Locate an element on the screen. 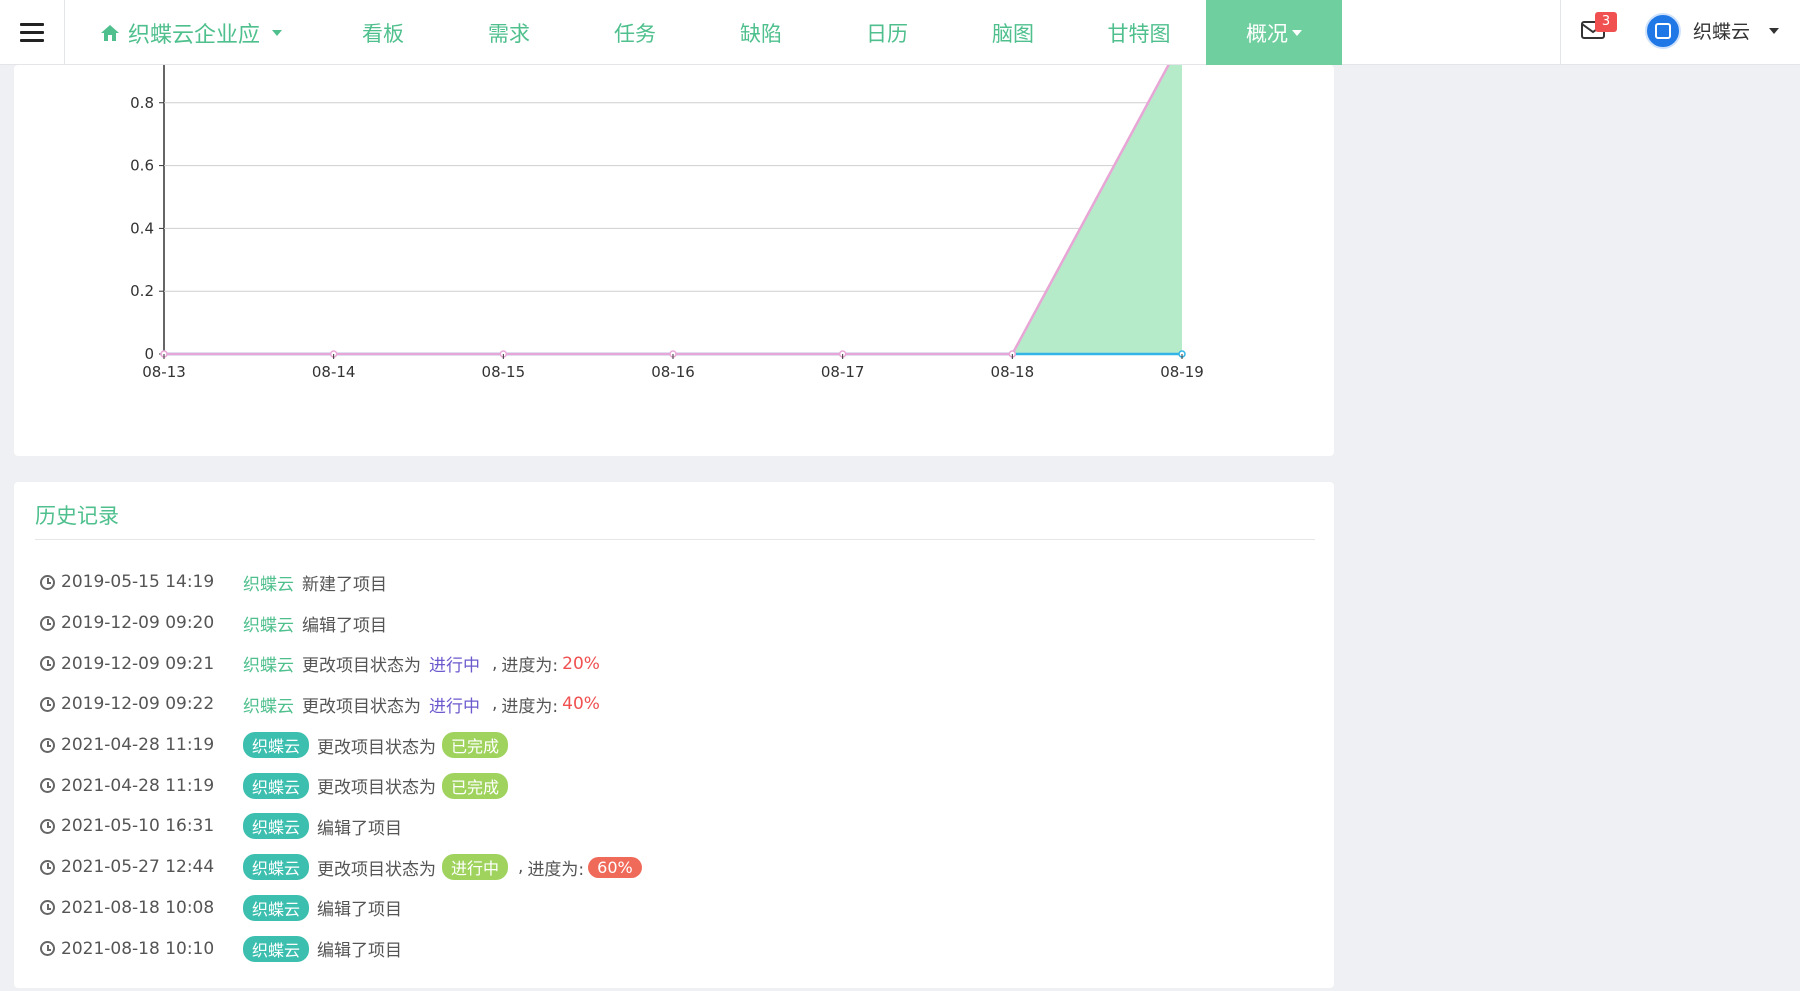 The height and width of the screenshot is (991, 1800). tab-defects: 缺陷 is located at coordinates (761, 32).